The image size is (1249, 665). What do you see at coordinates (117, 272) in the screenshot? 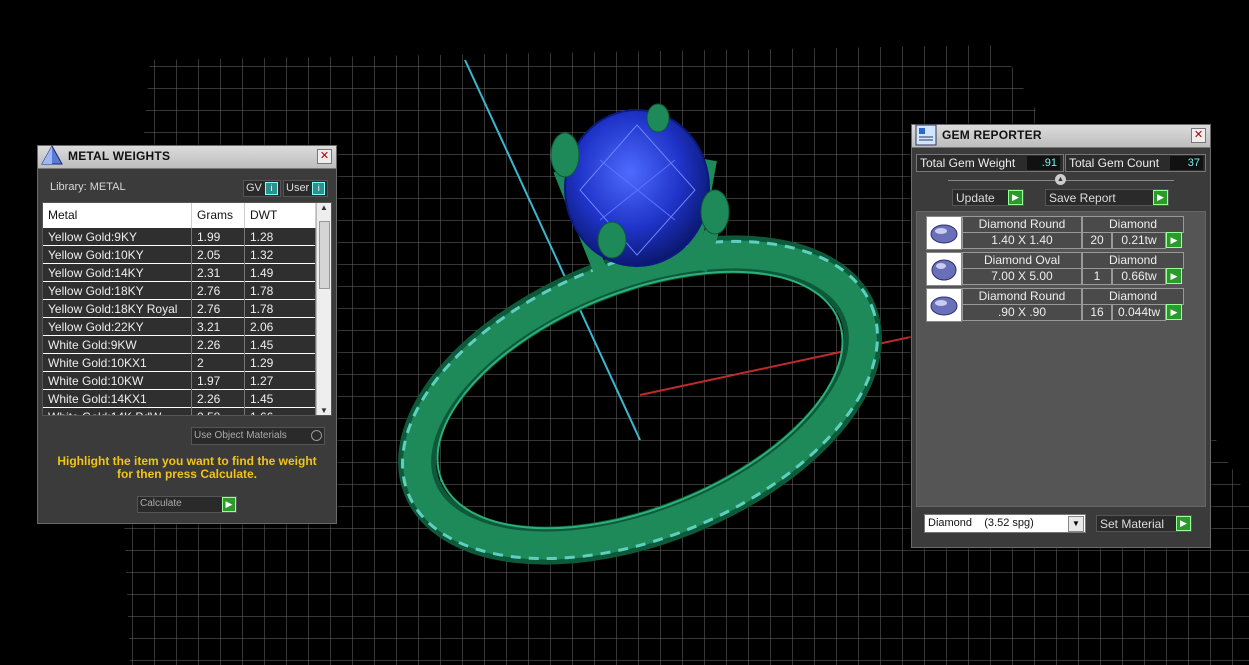
I see `metal-name: Yellow Gold:14KY` at bounding box center [117, 272].